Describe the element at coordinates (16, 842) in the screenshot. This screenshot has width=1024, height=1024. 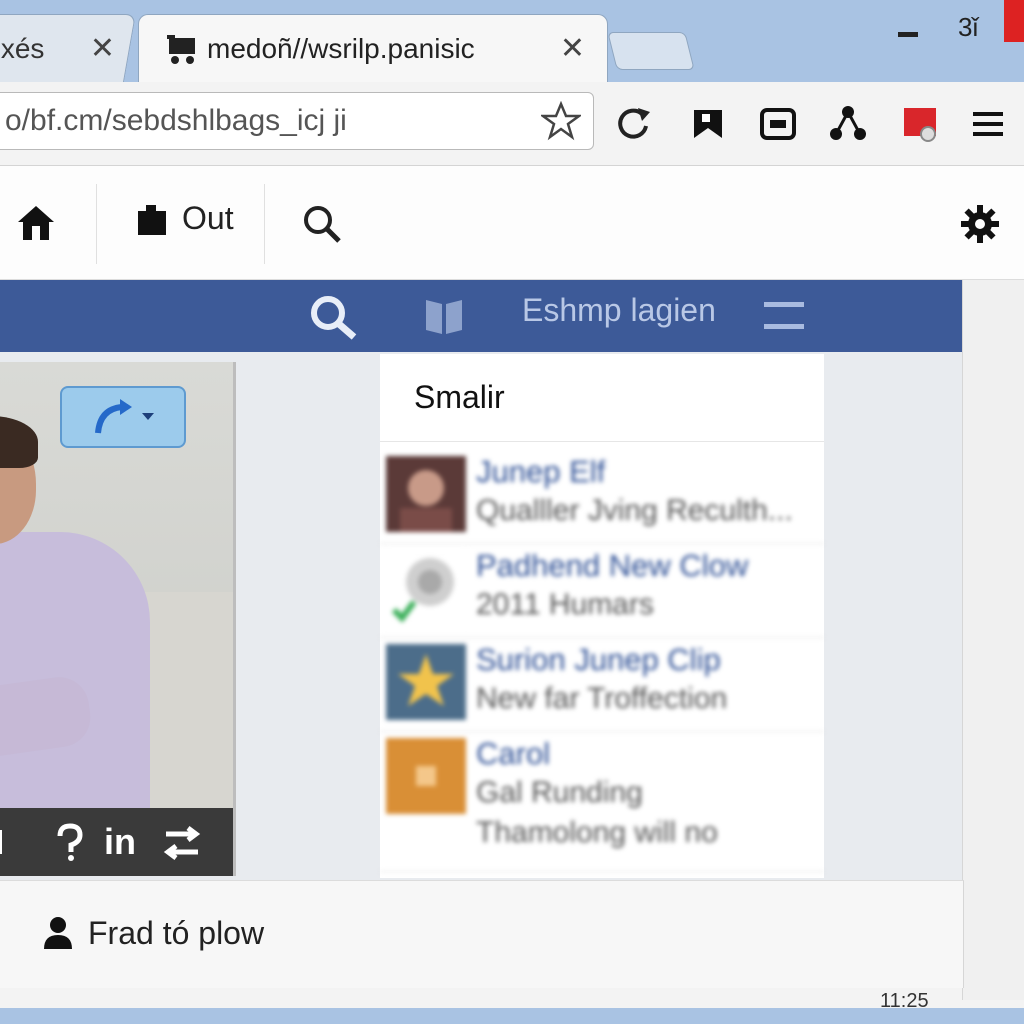
I see `tag-icon` at that location.